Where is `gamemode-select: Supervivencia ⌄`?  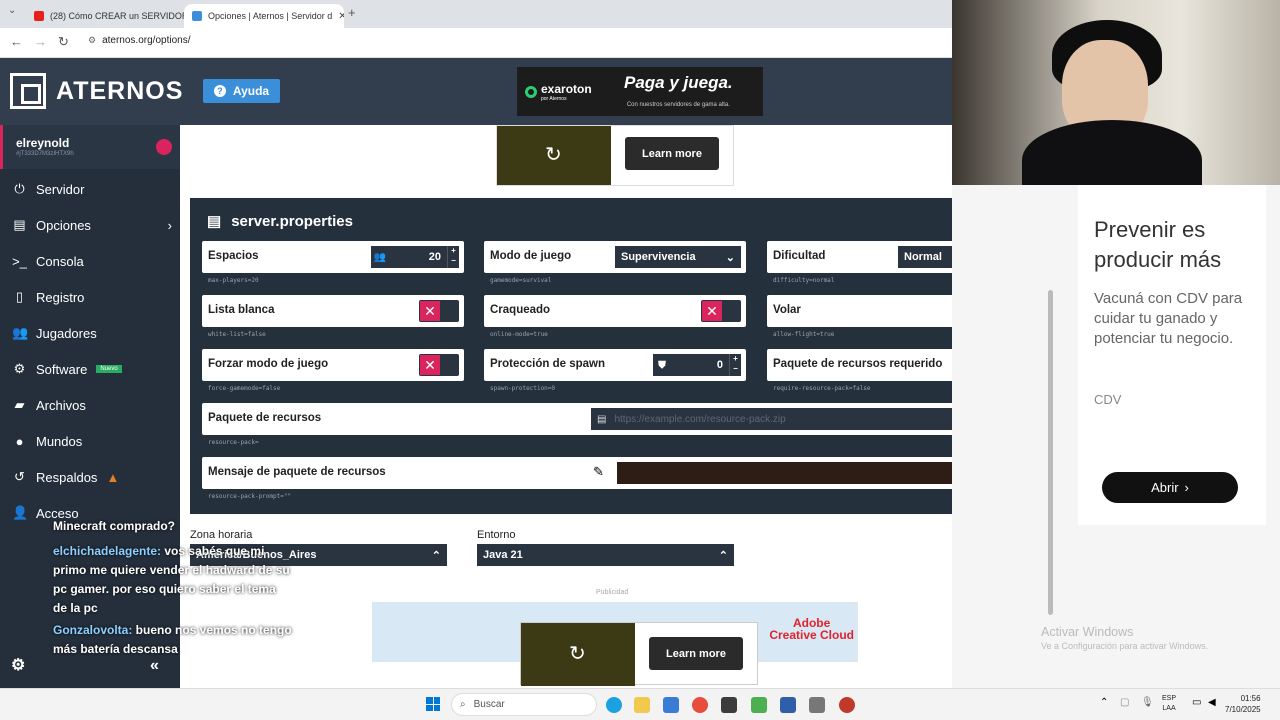
gamemode-select: Supervivencia ⌄ is located at coordinates (678, 257).